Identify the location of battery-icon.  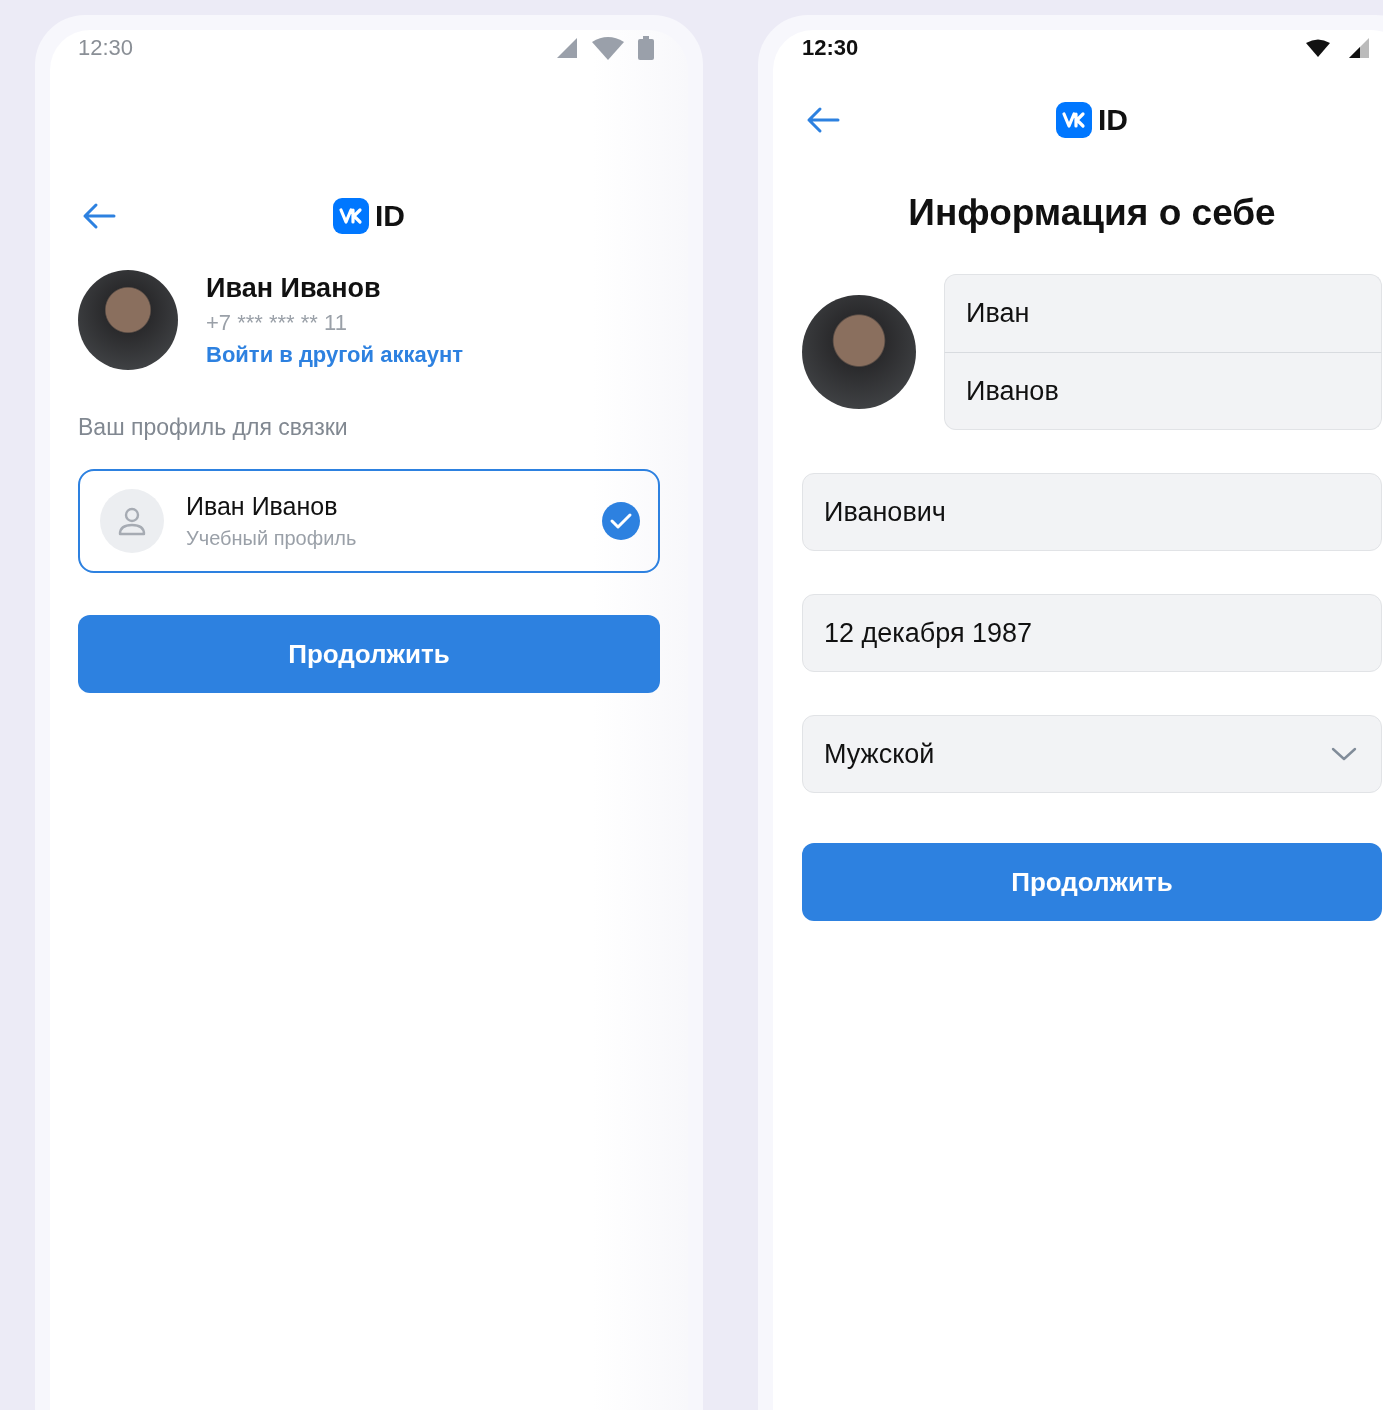
(646, 48).